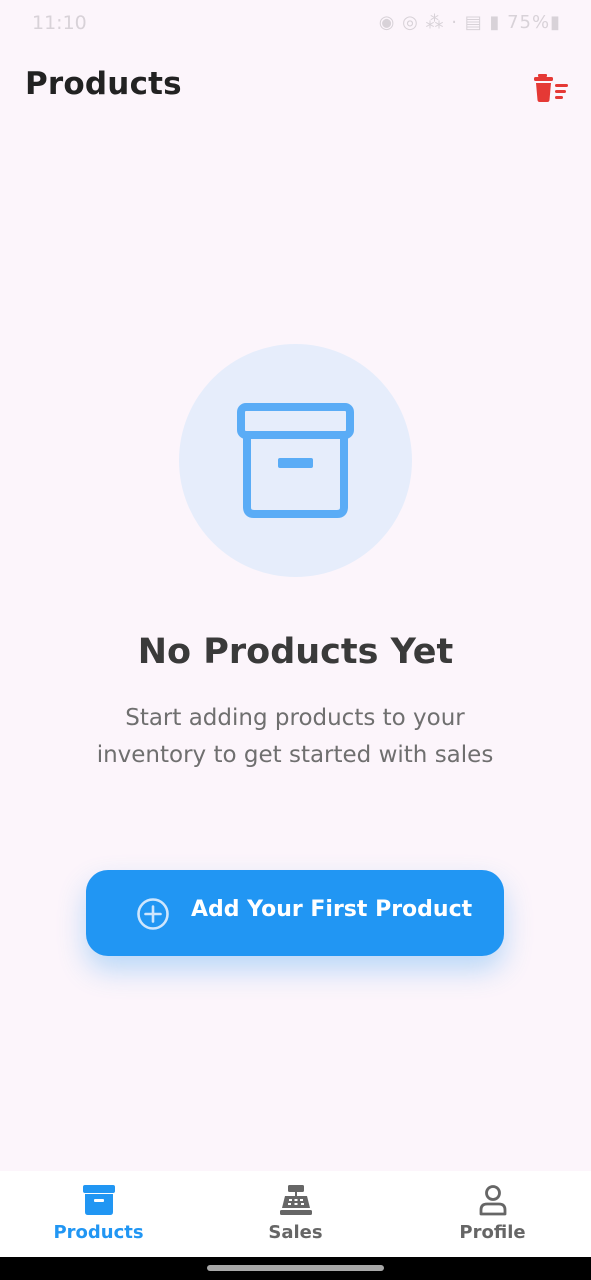  I want to click on status-bar: 11:10 ◉ ◎ ⁂ · ▤ ▮ 75%▮, so click(295, 24).